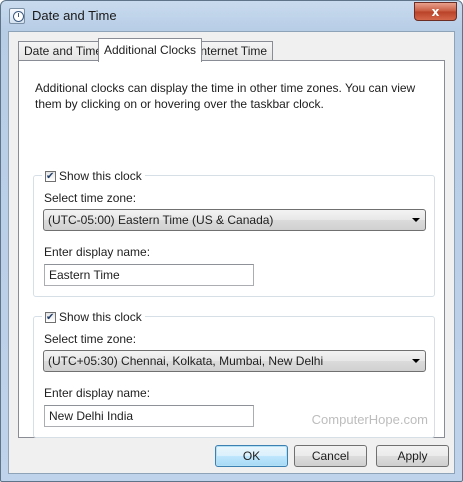  What do you see at coordinates (74, 15) in the screenshot?
I see `window-title: Date and Time` at bounding box center [74, 15].